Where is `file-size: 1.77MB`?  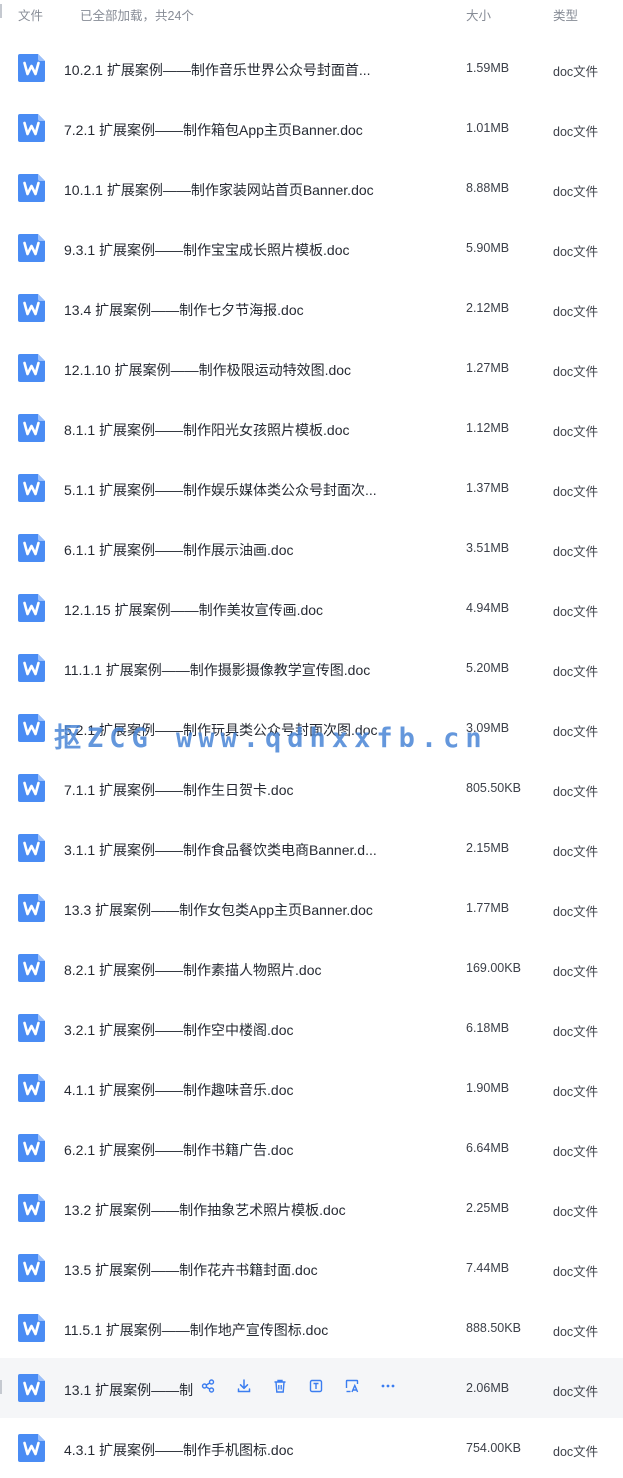
file-size: 1.77MB is located at coordinates (488, 908).